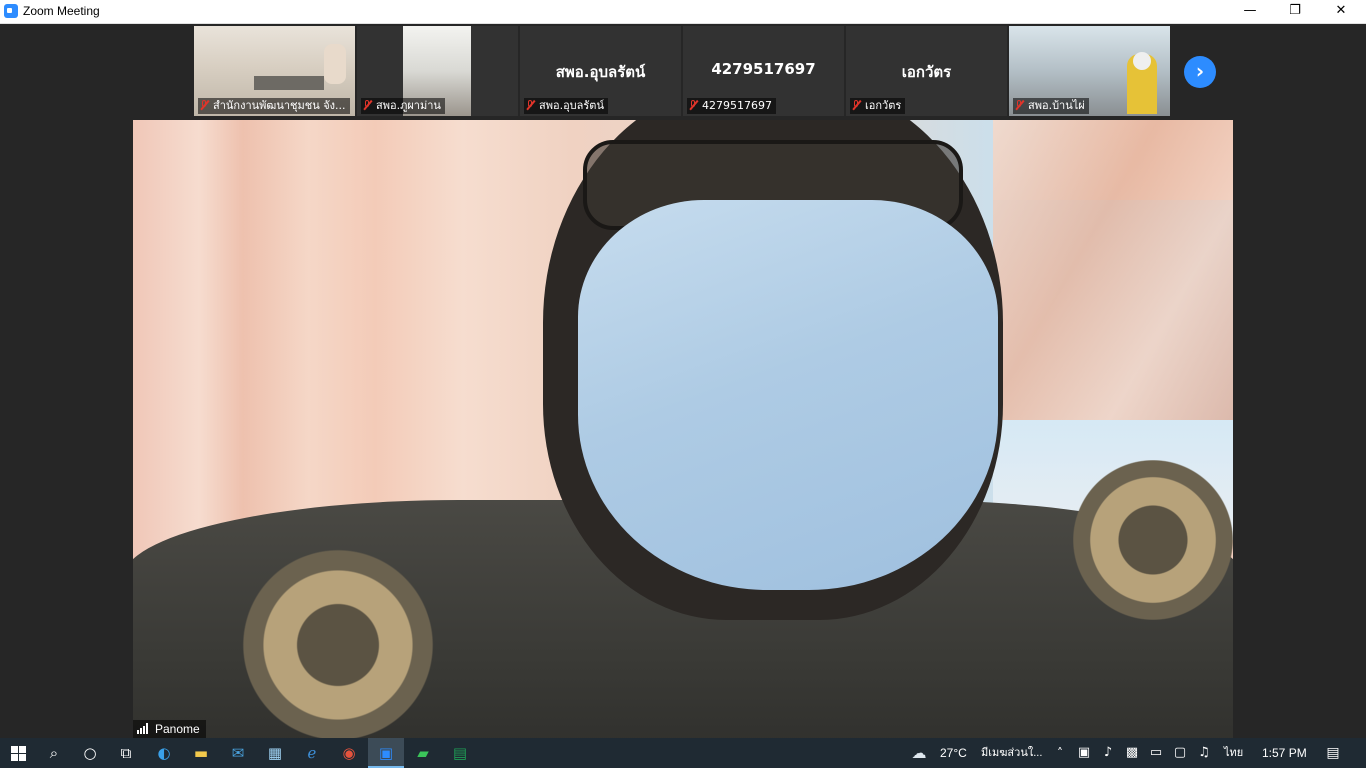 The height and width of the screenshot is (768, 1366). I want to click on title-bar: Zoom Meeting — ❐ ✕, so click(683, 12).